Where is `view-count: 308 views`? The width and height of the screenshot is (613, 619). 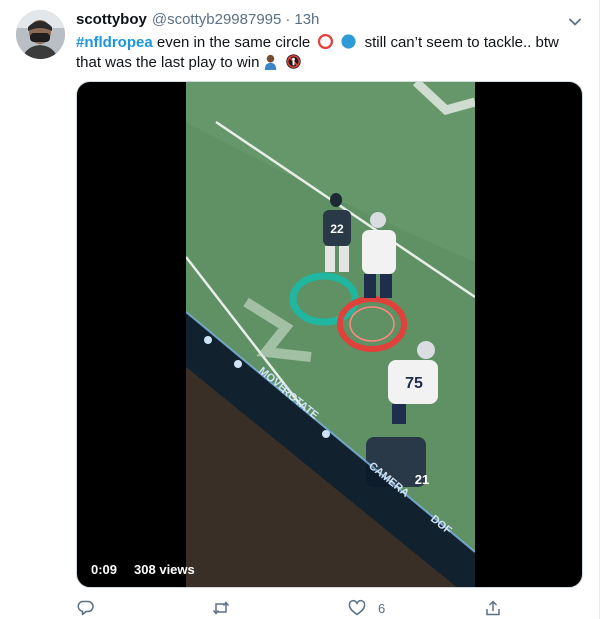 view-count: 308 views is located at coordinates (164, 569).